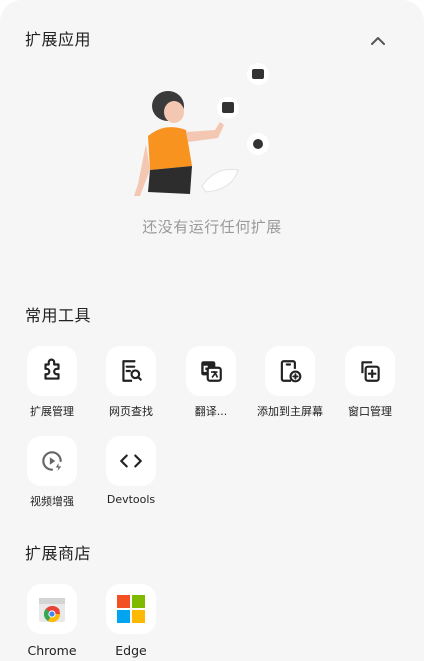 The width and height of the screenshot is (424, 661). I want to click on store-label: Chrome, so click(52, 650).